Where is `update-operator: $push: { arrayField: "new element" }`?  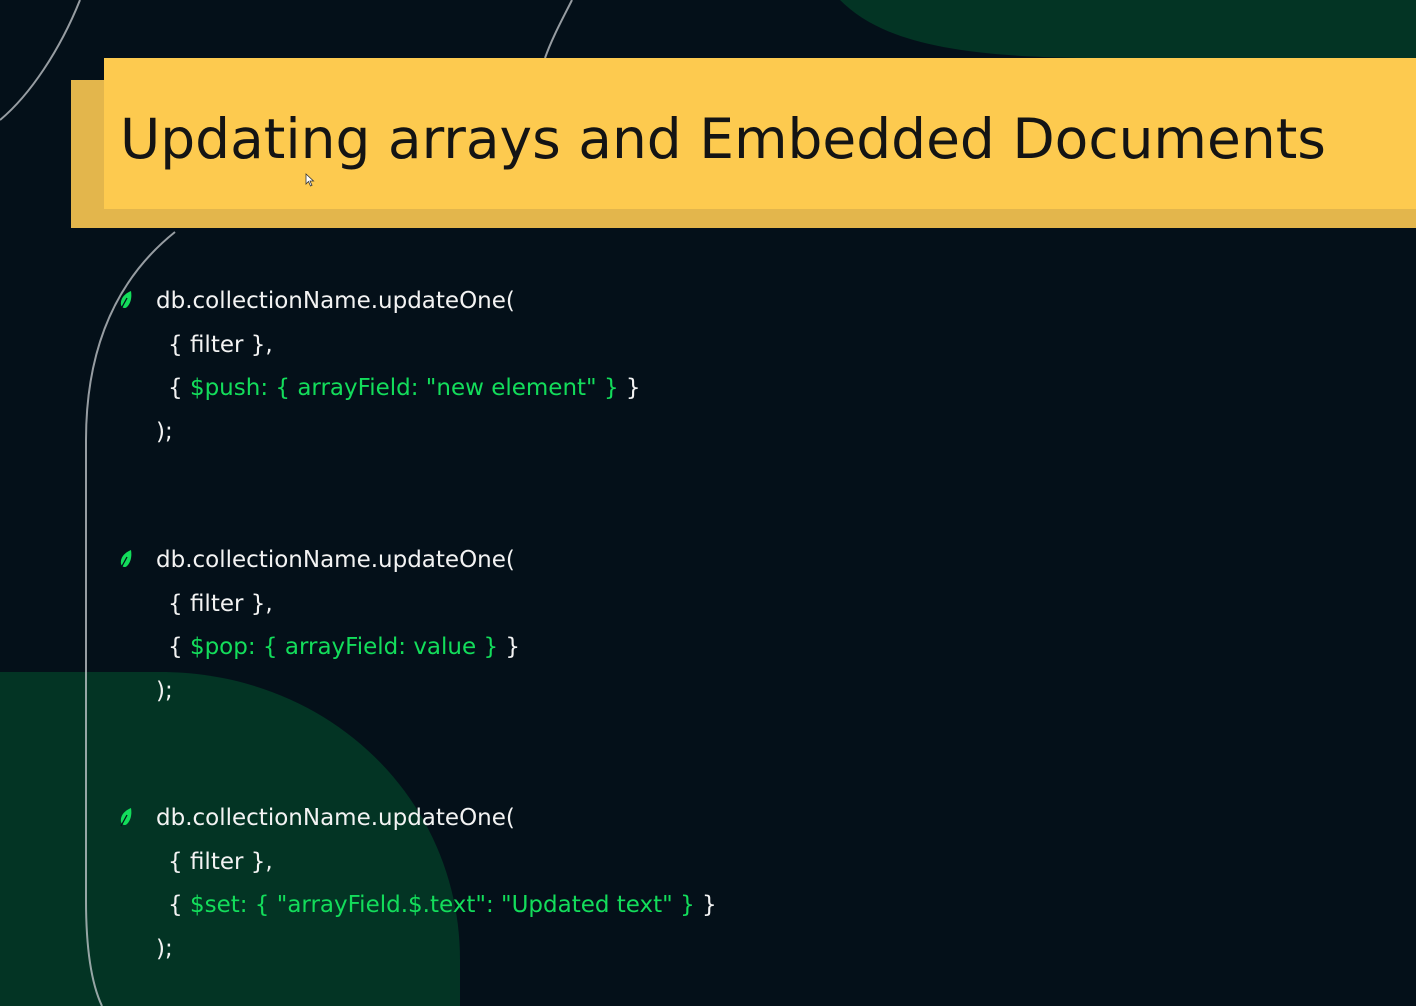
update-operator: $push: { arrayField: "new element" } is located at coordinates (404, 388).